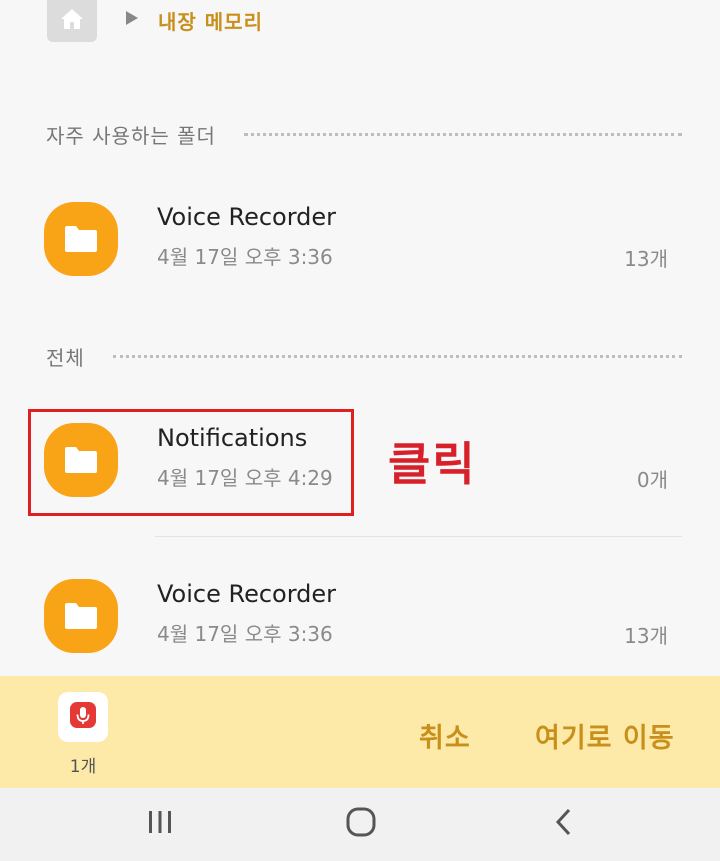 The width and height of the screenshot is (720, 861). I want to click on folder-count: 0개, so click(652, 480).